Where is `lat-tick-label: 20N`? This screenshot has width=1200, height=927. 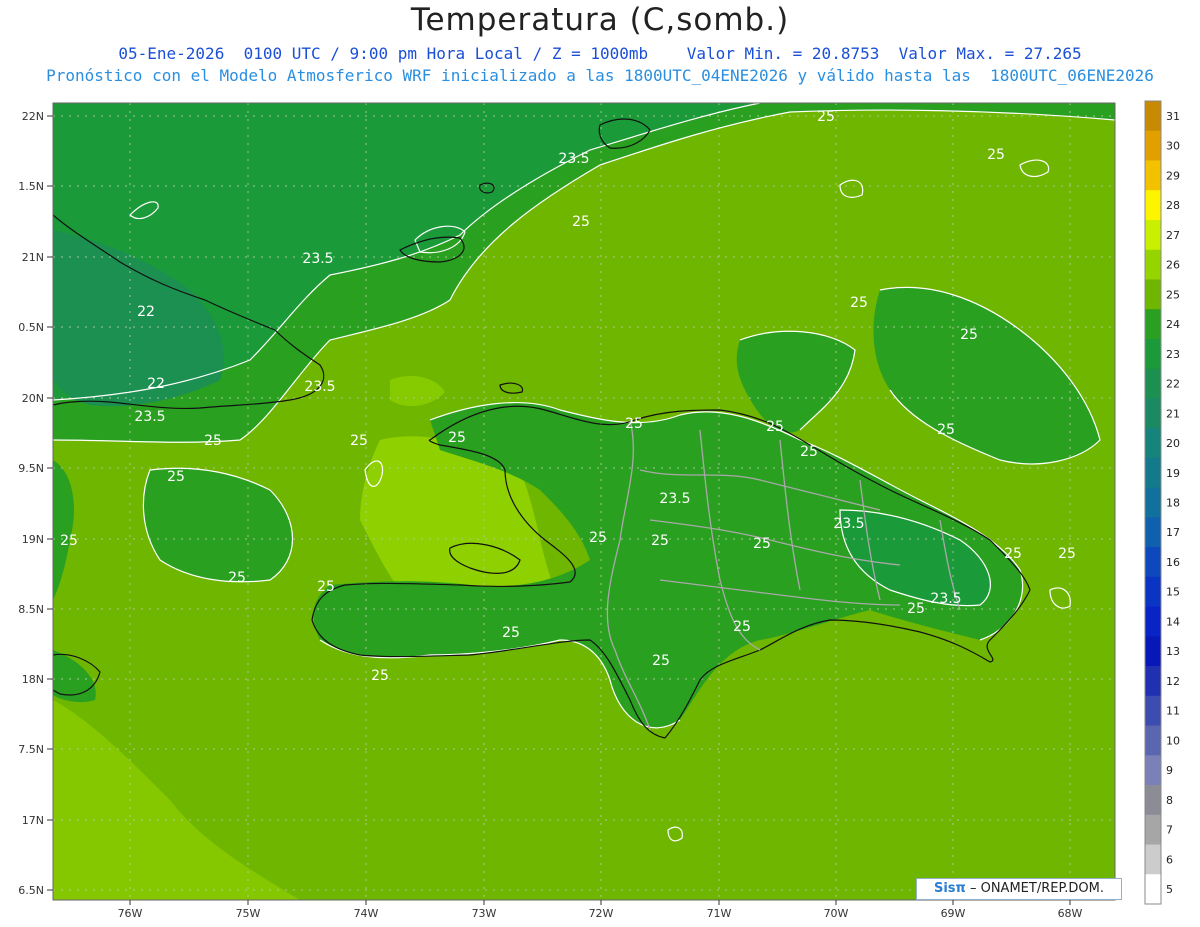
lat-tick-label: 20N is located at coordinates (33, 398).